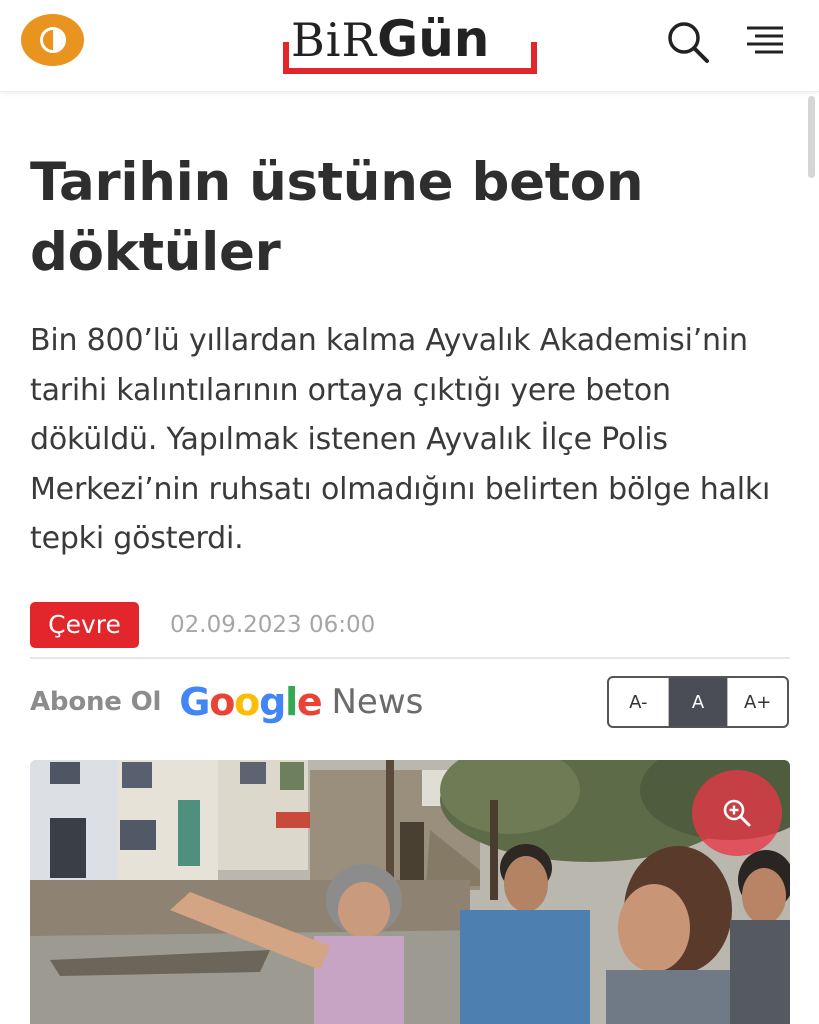 This screenshot has width=819, height=1024. I want to click on zoom-button, so click(737, 813).